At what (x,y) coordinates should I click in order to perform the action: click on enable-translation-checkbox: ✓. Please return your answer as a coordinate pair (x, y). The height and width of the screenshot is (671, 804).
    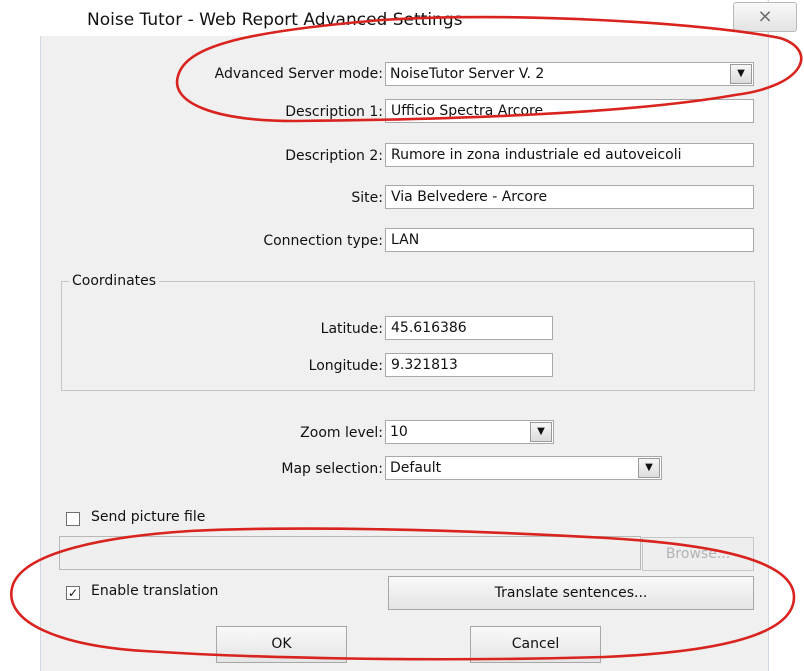
    Looking at the image, I should click on (73, 593).